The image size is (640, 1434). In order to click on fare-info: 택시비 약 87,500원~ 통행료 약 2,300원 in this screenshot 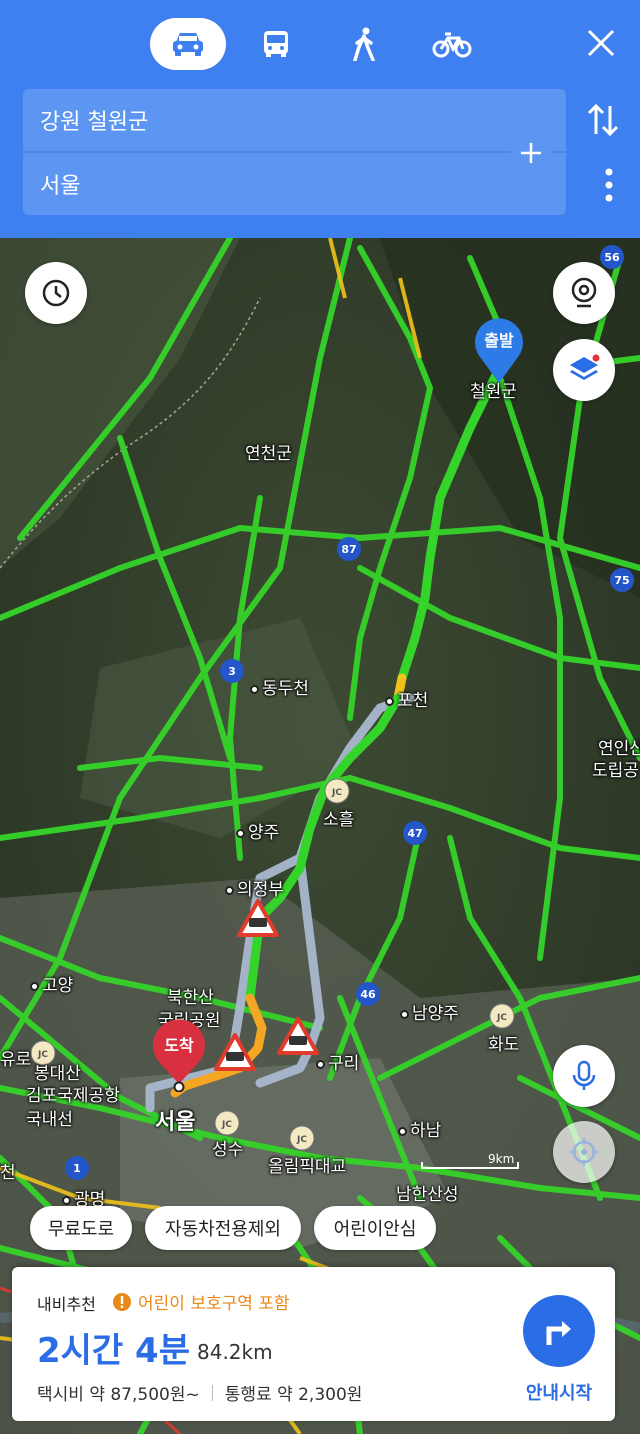, I will do `click(199, 1392)`.